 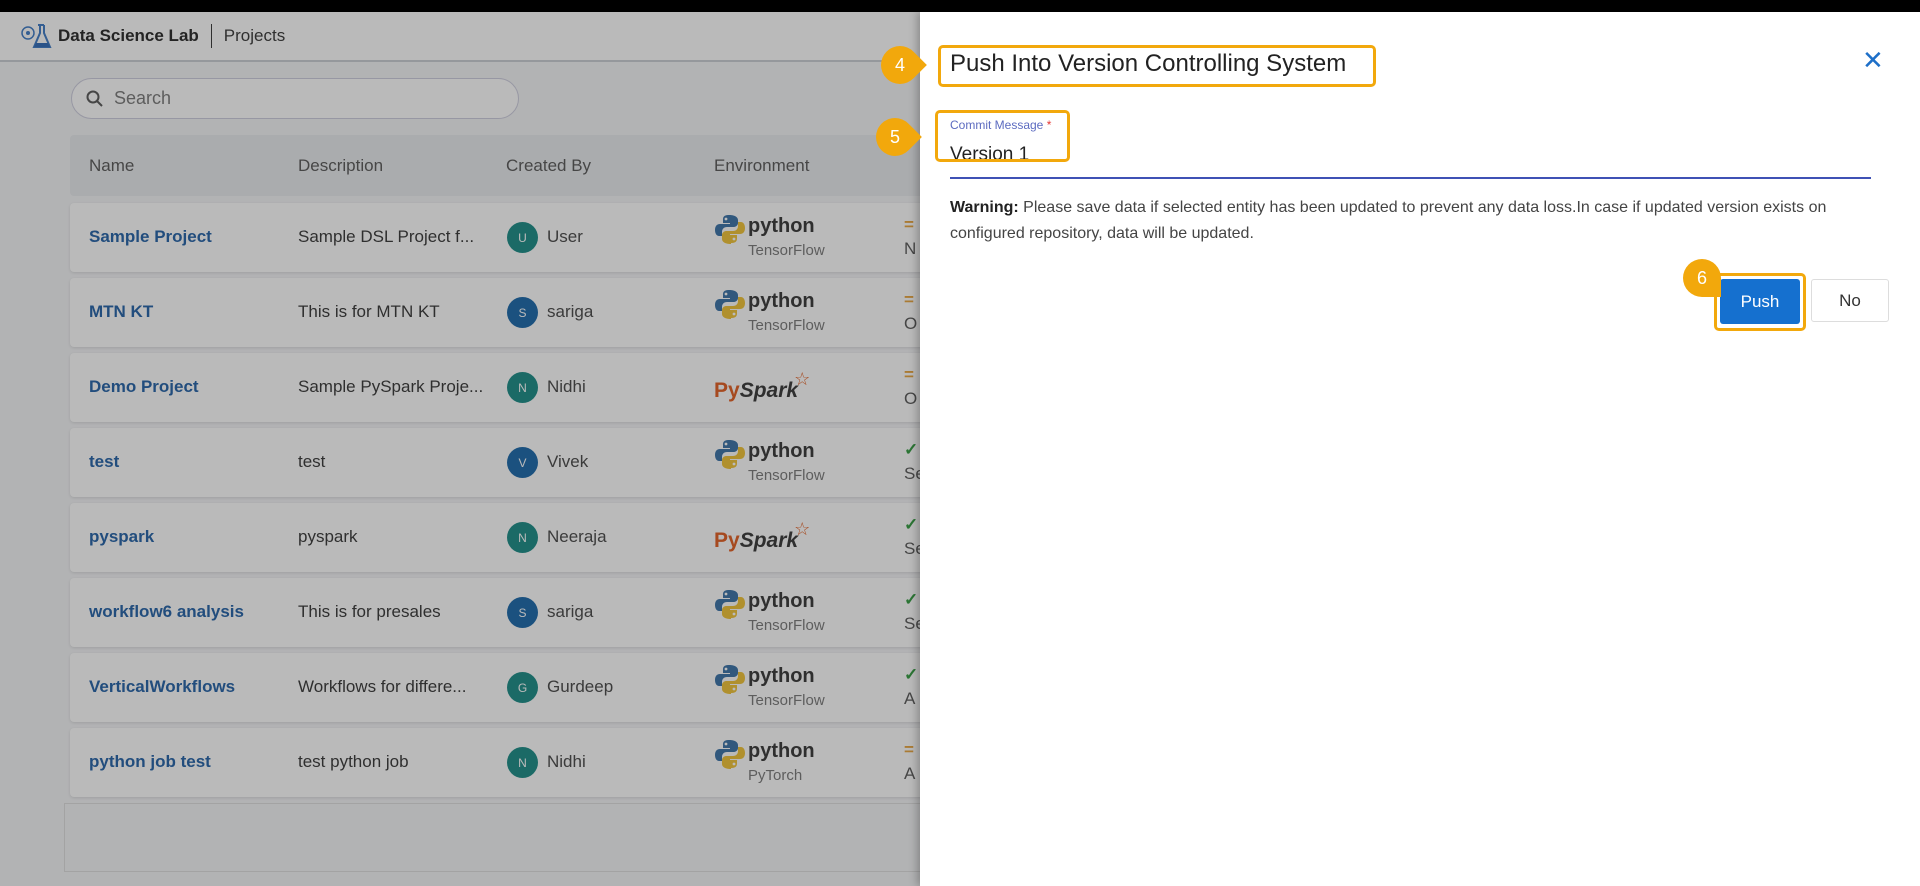 What do you see at coordinates (1410, 156) in the screenshot?
I see `commit-message-input` at bounding box center [1410, 156].